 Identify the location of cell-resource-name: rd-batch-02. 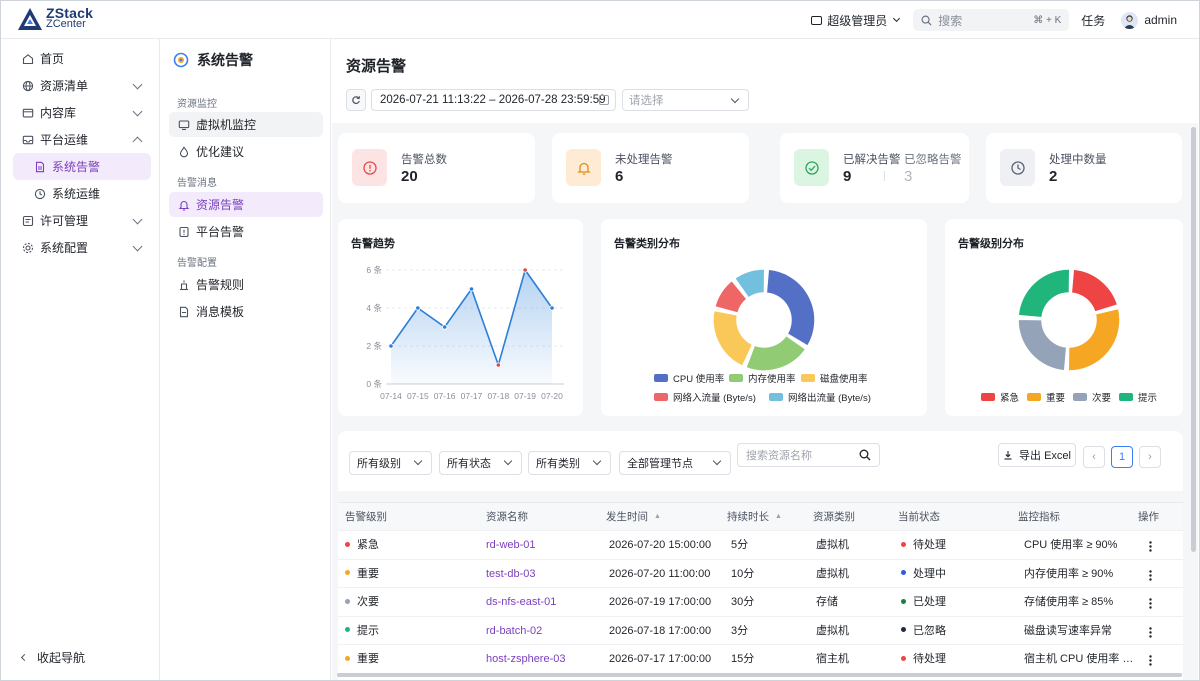
(514, 631).